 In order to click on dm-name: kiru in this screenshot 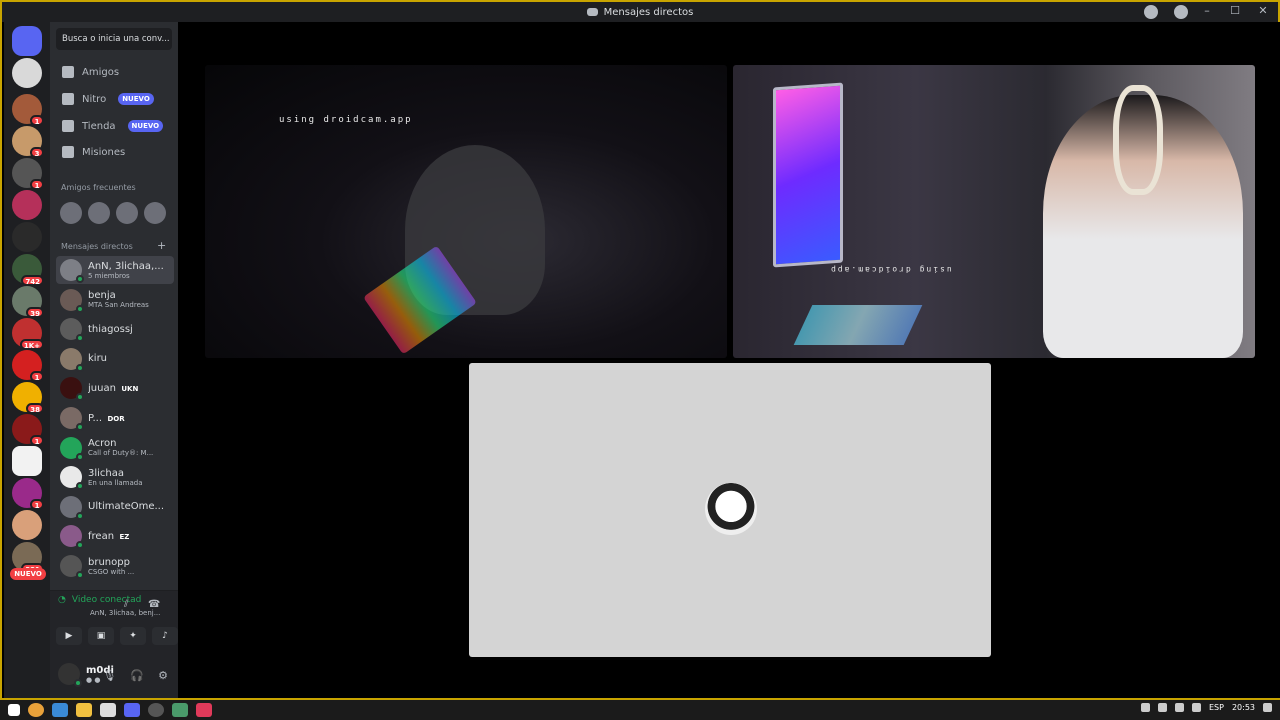, I will do `click(98, 359)`.